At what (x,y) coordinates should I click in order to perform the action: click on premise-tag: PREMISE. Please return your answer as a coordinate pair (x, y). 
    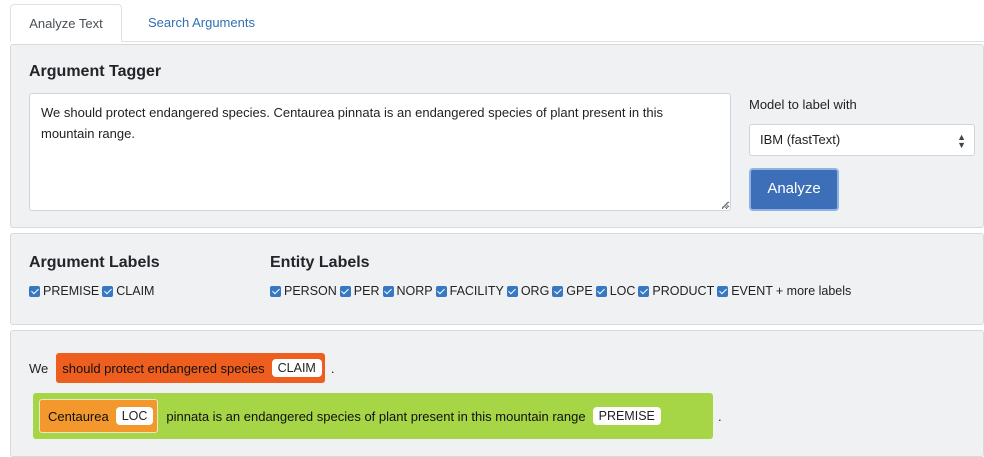
    Looking at the image, I should click on (626, 416).